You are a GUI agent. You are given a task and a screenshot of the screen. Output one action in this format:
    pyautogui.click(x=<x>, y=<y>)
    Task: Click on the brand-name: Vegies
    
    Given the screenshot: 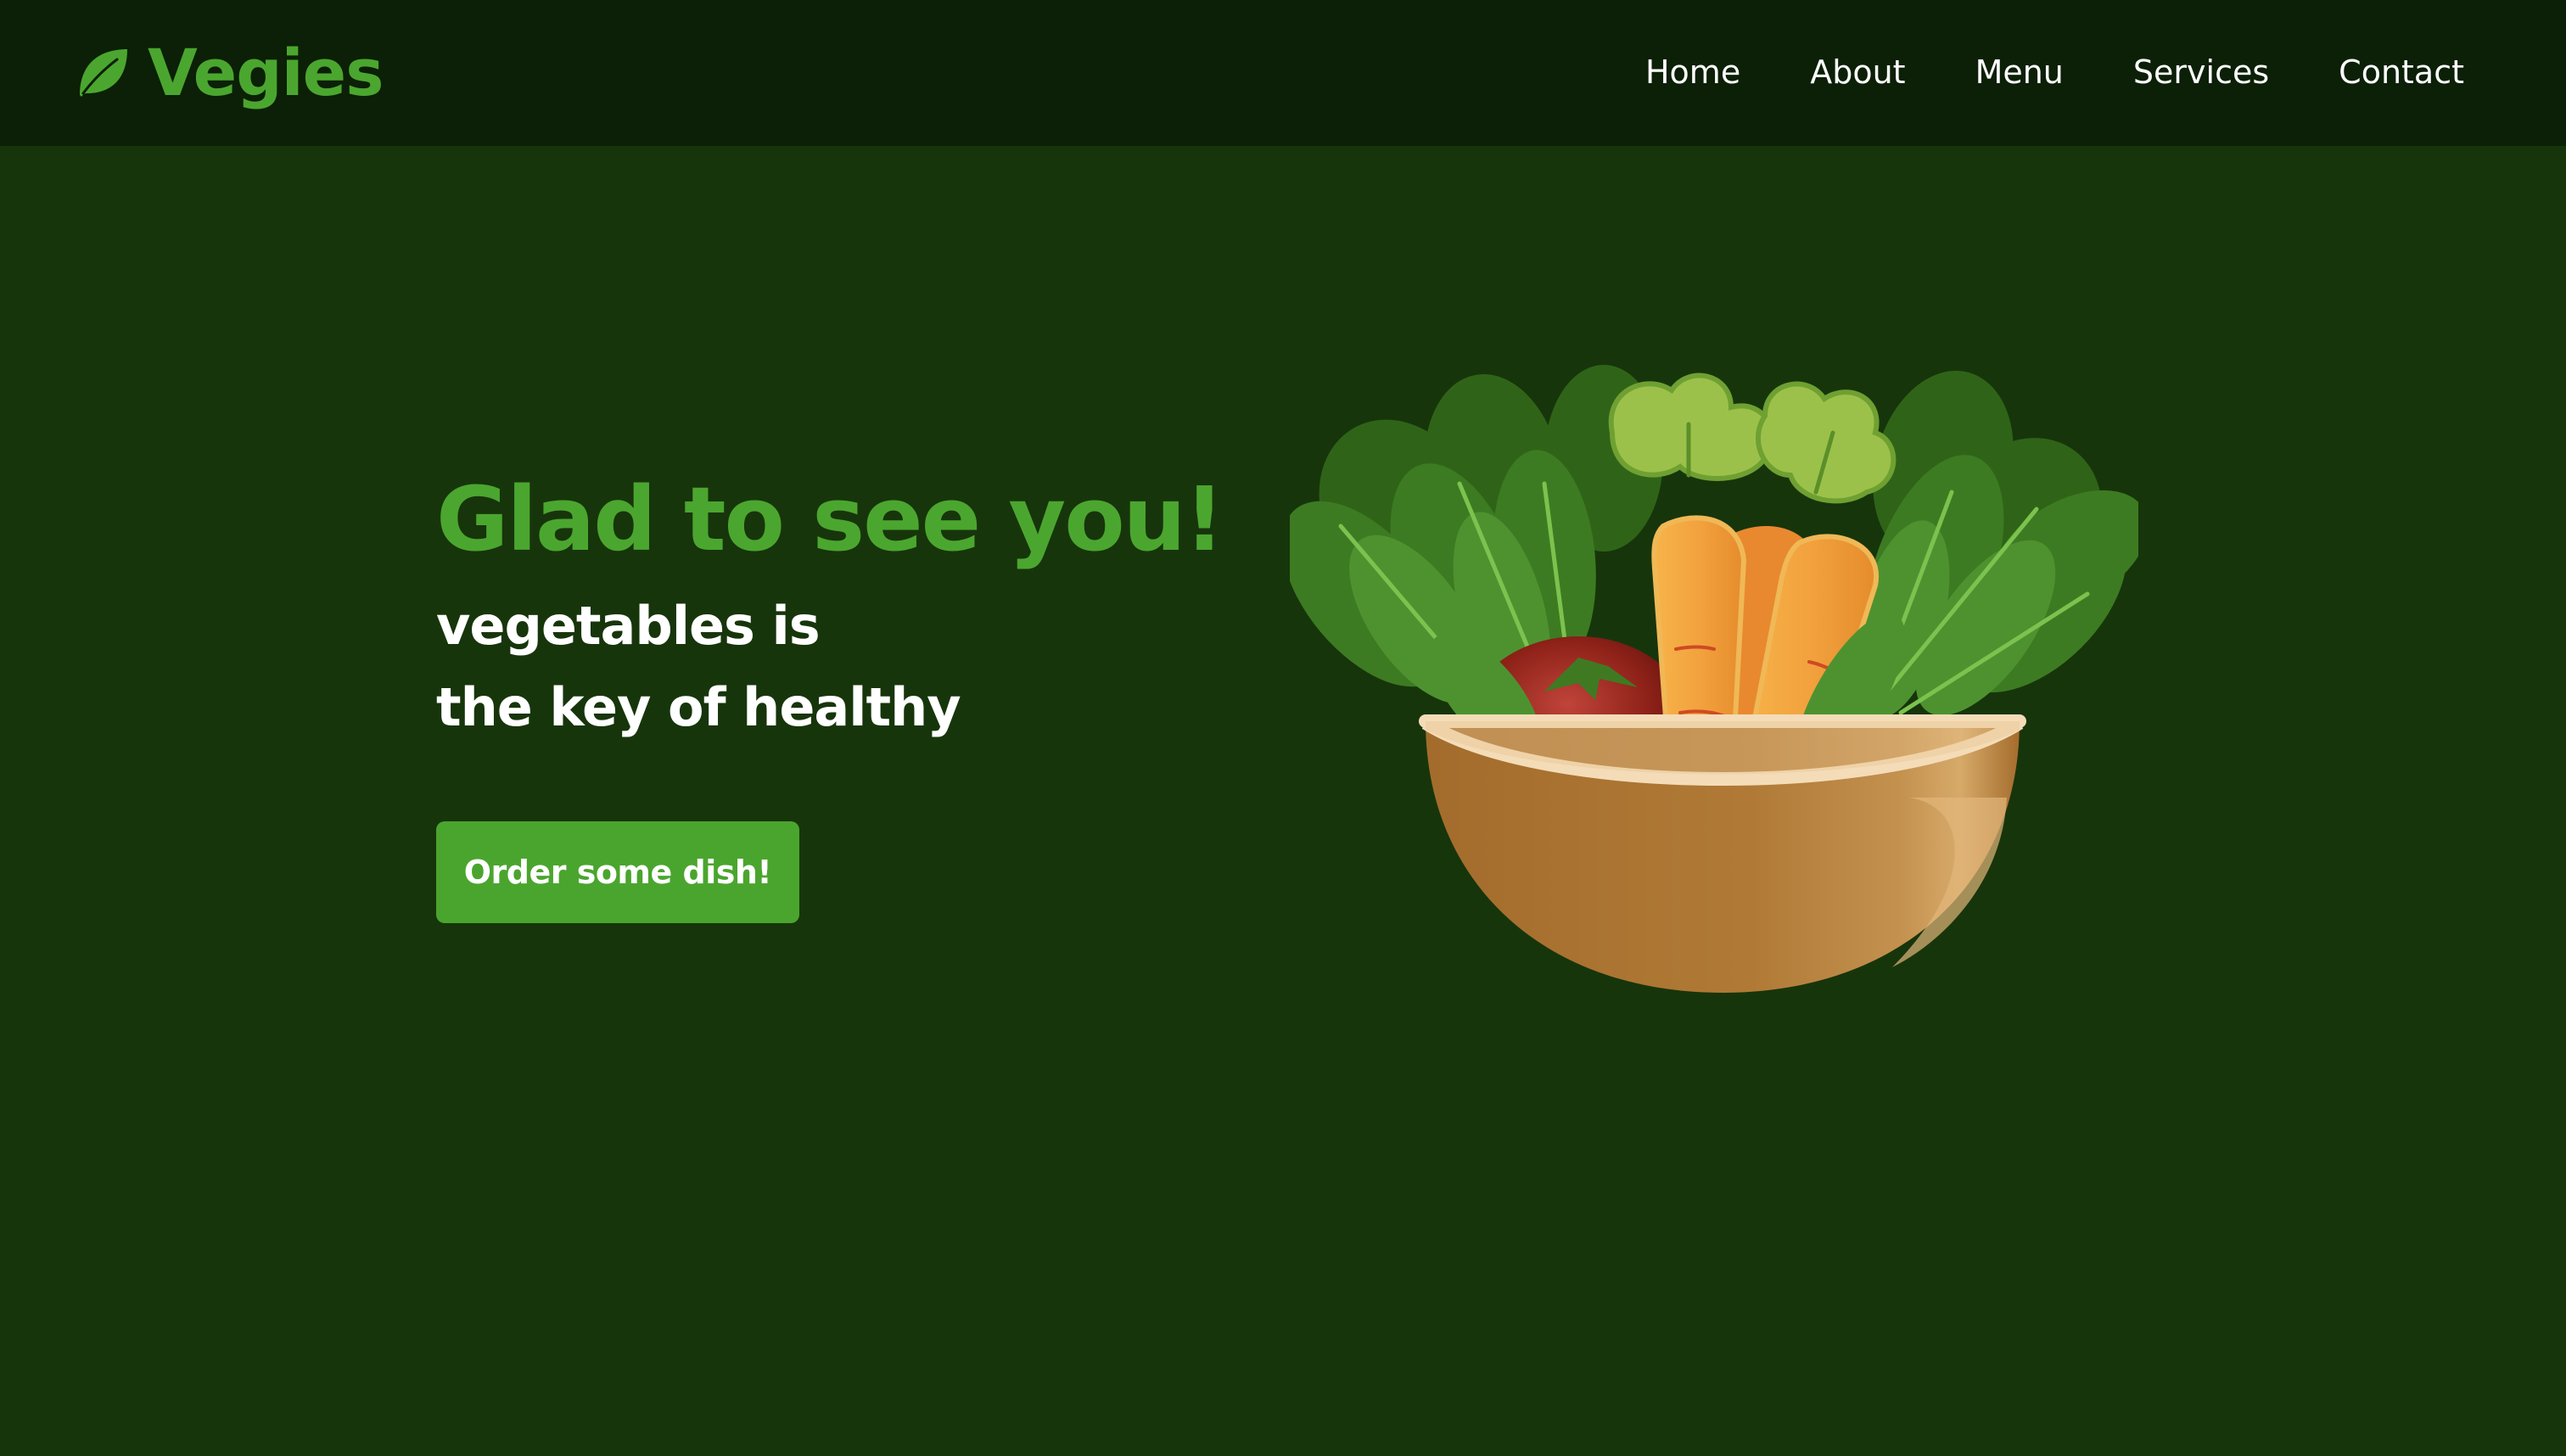 What is the action you would take?
    pyautogui.click(x=266, y=72)
    